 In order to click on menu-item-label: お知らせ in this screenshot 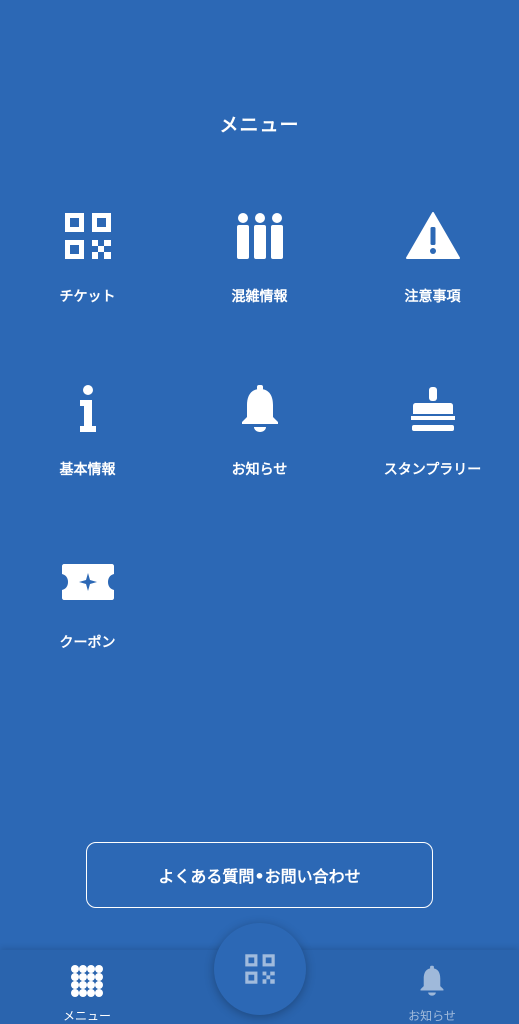, I will do `click(259, 470)`.